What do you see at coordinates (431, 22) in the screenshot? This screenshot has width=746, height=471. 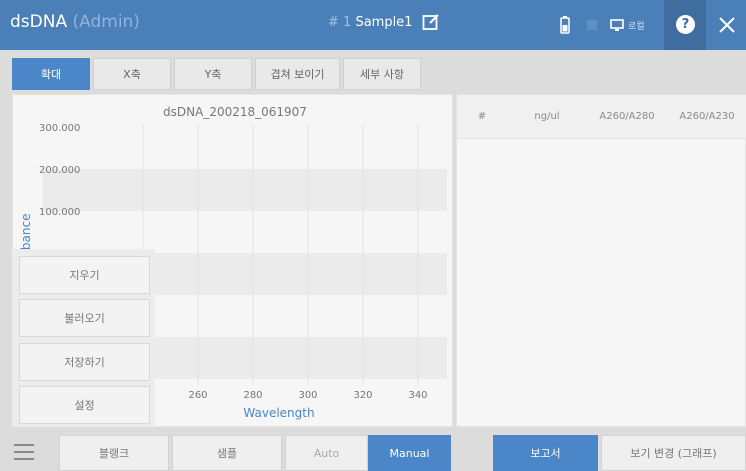 I see `edit-icon` at bounding box center [431, 22].